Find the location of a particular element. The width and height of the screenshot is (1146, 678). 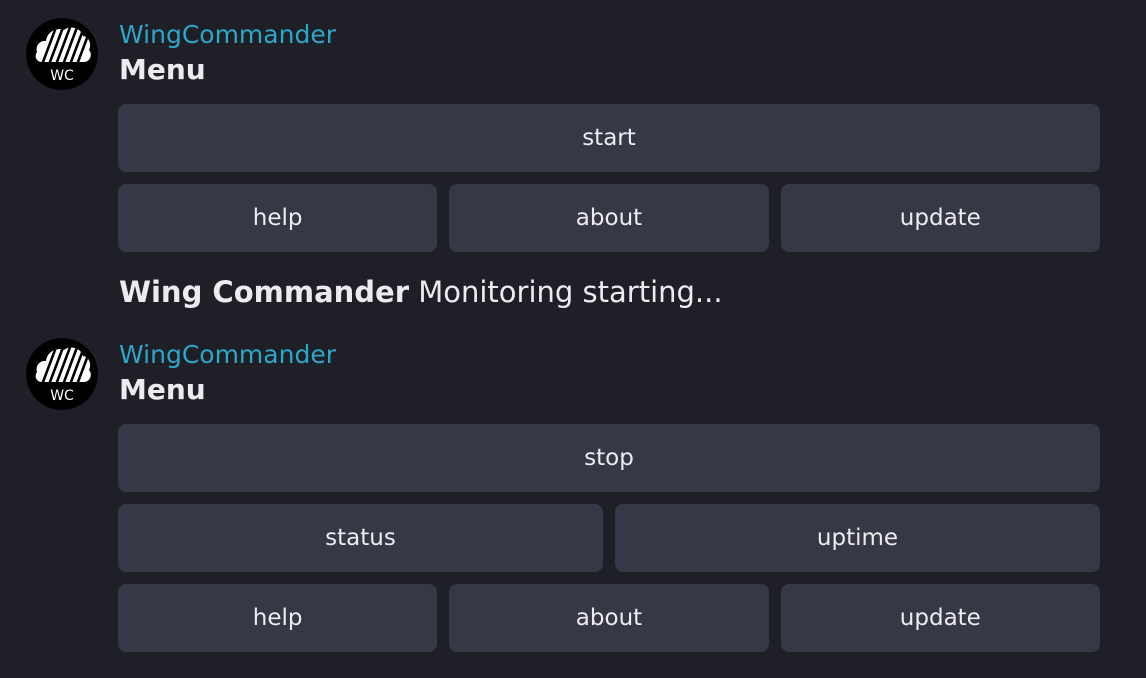

button-row: start is located at coordinates (609, 138).